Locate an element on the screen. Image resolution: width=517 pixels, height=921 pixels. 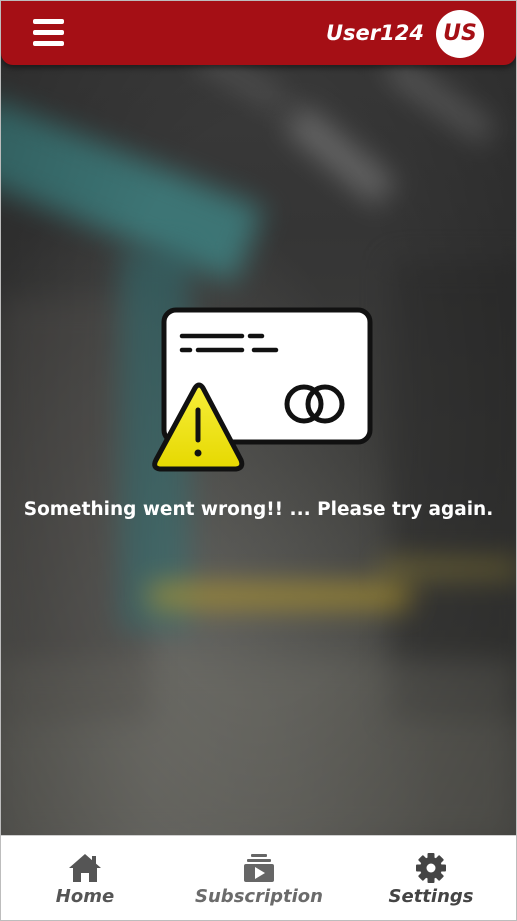
nav-item-home: Home is located at coordinates (85, 878).